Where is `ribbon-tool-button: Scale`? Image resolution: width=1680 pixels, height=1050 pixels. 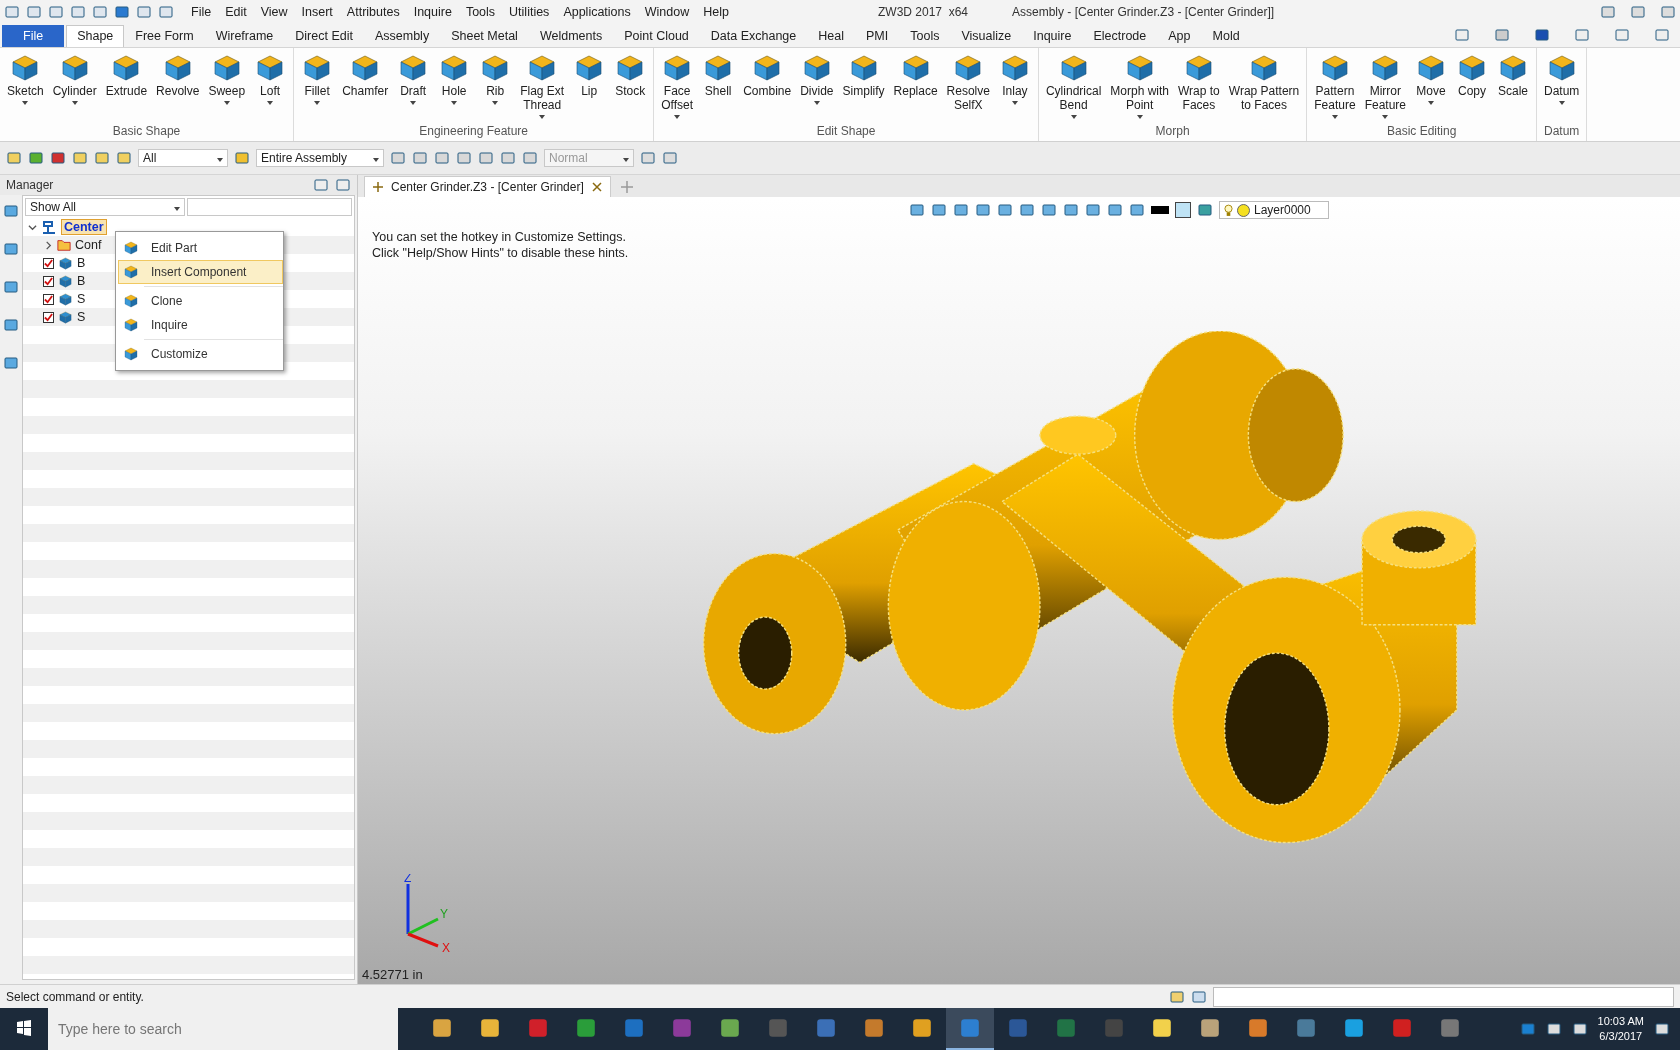 ribbon-tool-button: Scale is located at coordinates (1513, 86).